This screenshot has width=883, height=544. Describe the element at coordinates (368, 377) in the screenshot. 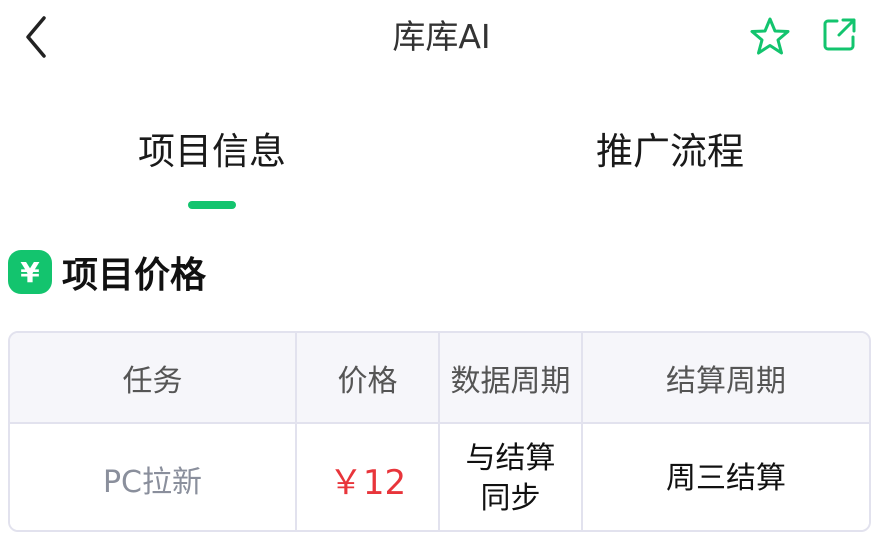

I see `header-price: 价格` at that location.